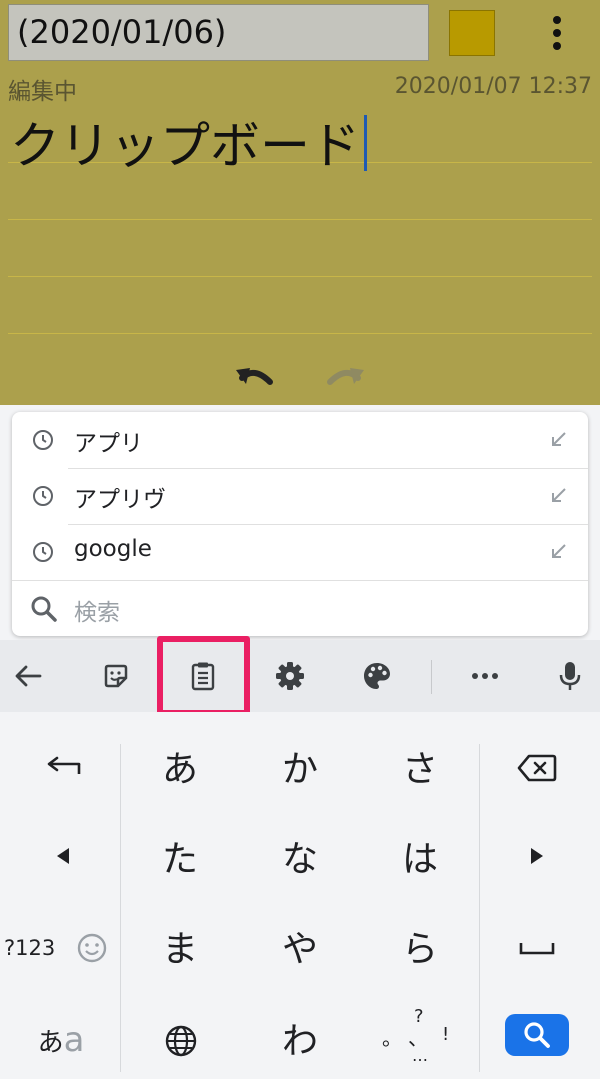 The image size is (600, 1079). What do you see at coordinates (365, 143) in the screenshot?
I see `text-caret` at bounding box center [365, 143].